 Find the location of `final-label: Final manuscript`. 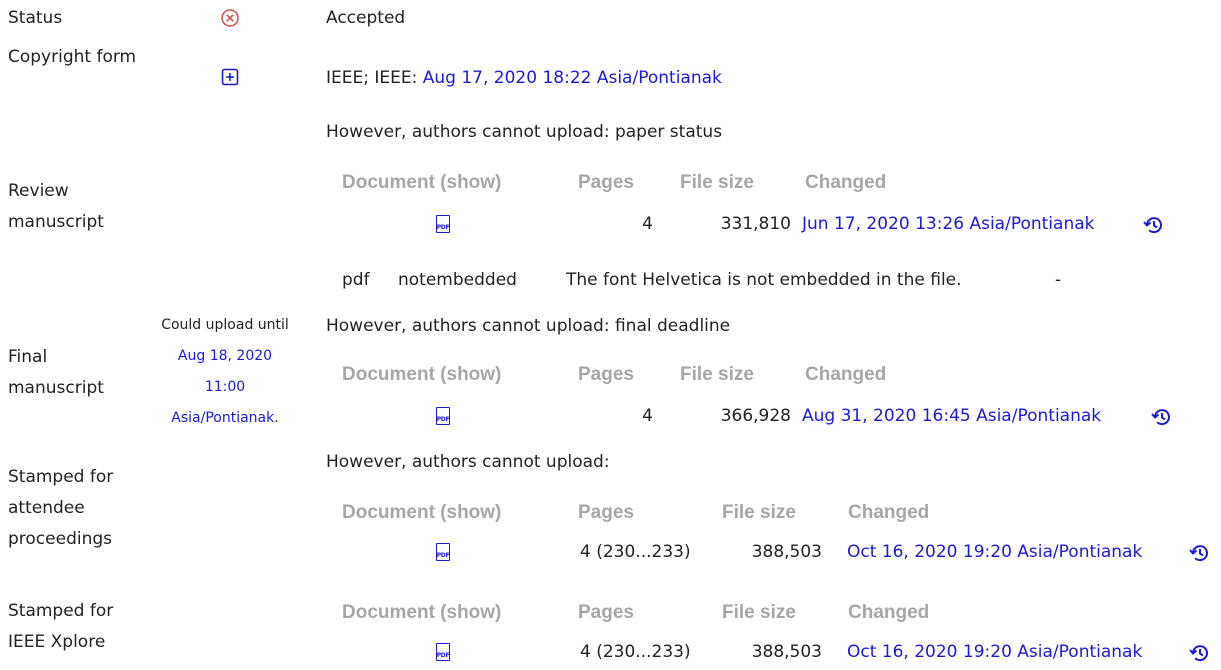

final-label: Final manuscript is located at coordinates (56, 372).